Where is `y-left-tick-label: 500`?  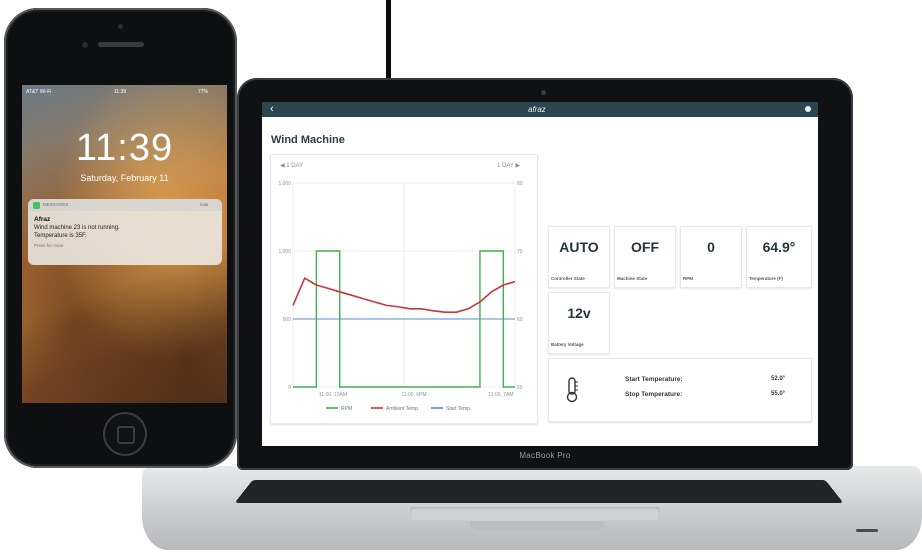
y-left-tick-label: 500 is located at coordinates (287, 320).